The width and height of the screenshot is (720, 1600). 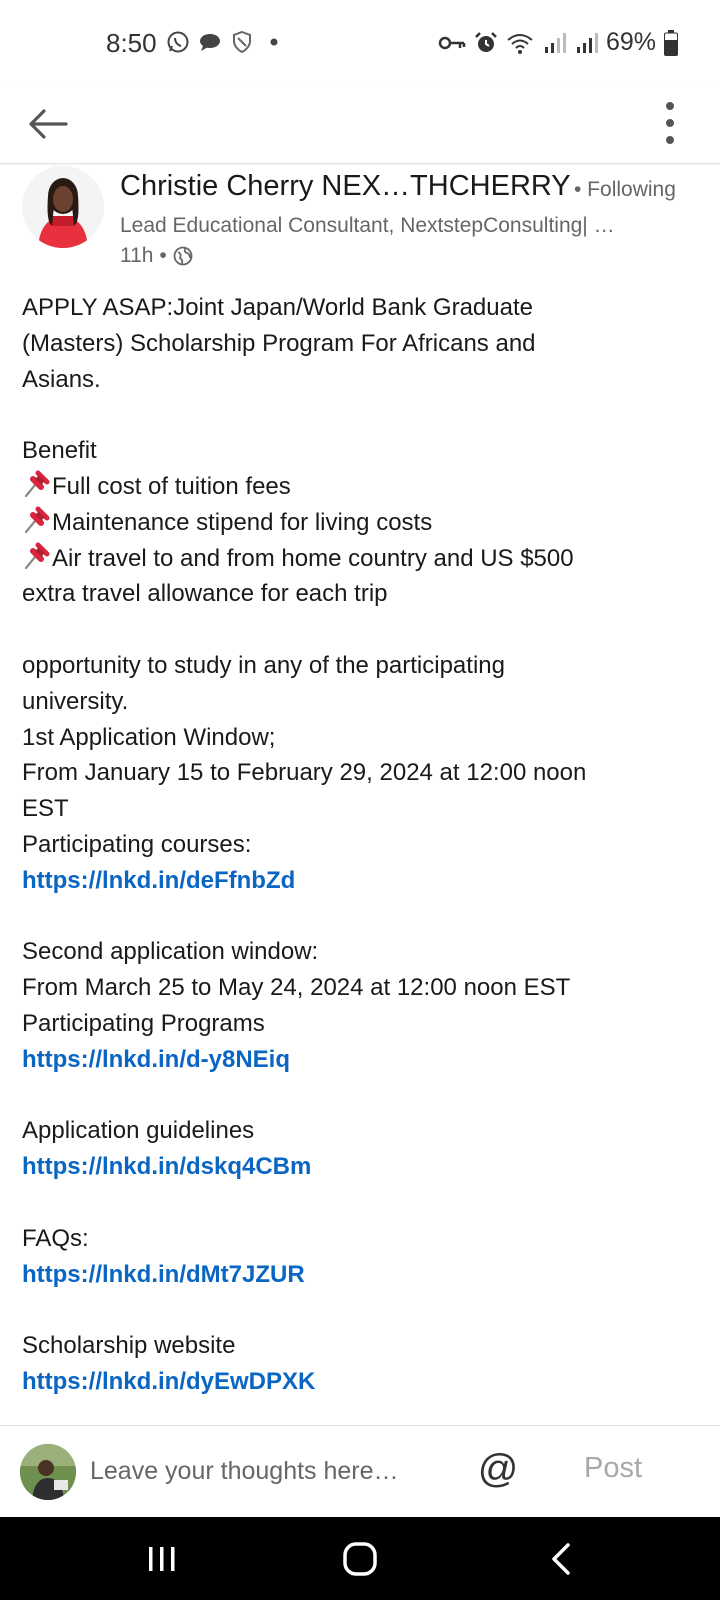 I want to click on post-text-line: EST, so click(x=362, y=809).